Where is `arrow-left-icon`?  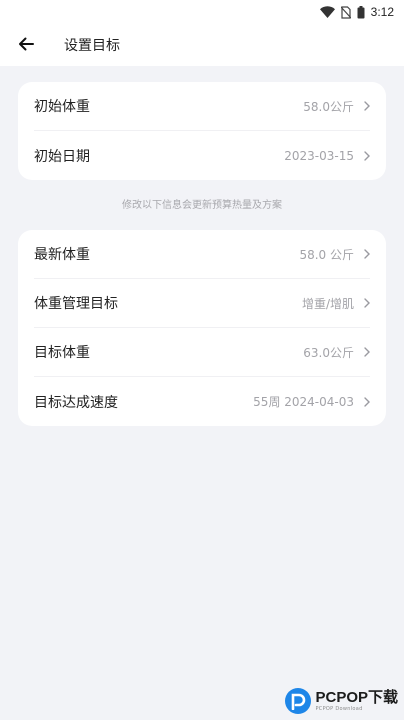
arrow-left-icon is located at coordinates (26, 45).